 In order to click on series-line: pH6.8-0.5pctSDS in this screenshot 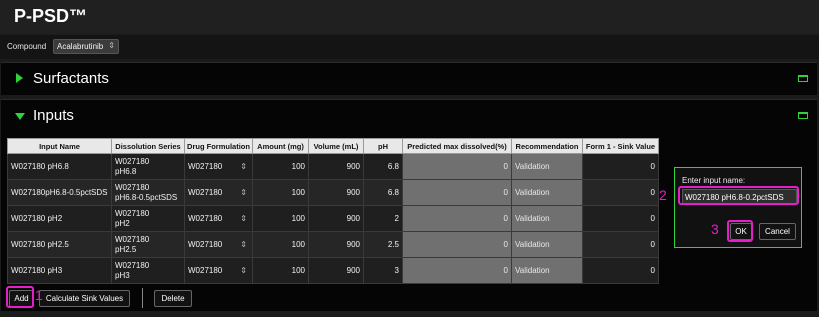, I will do `click(146, 197)`.